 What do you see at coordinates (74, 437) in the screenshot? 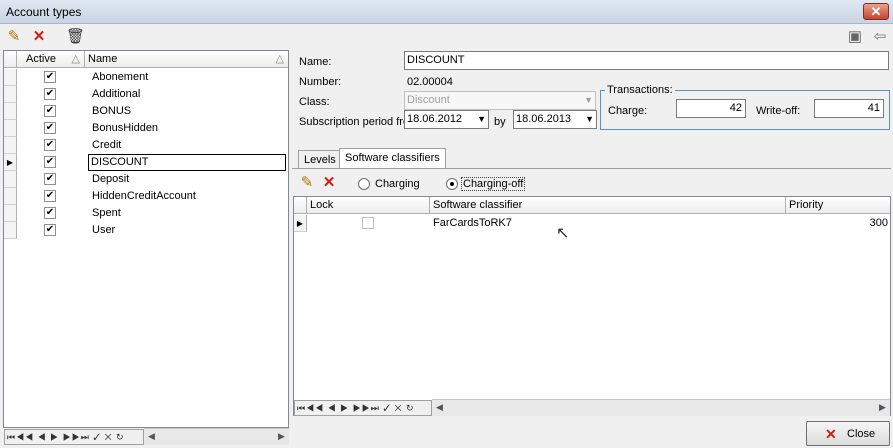
I see `left-nav-bar: ⏮◀◀ ◀ ▶ ▶▶⏭ ✓ ✕ ↻` at bounding box center [74, 437].